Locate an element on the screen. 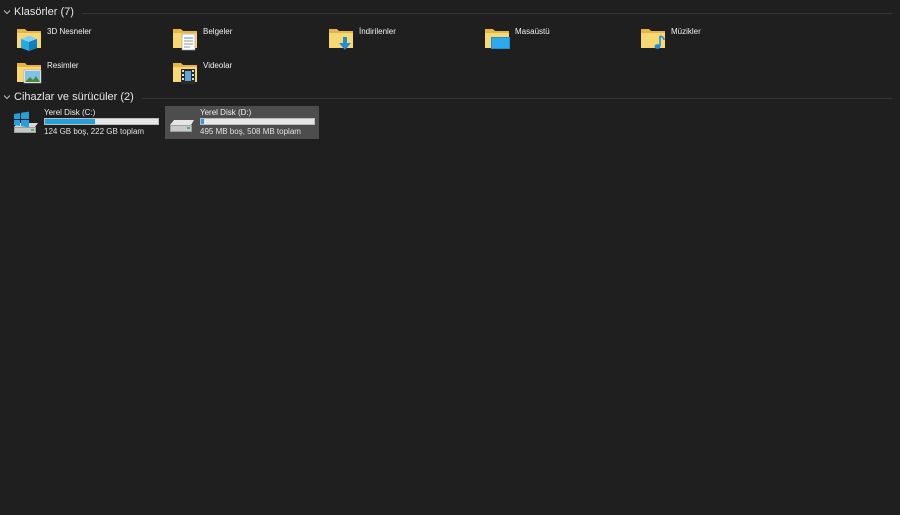  folder-tile-music: Müzikler is located at coordinates (711, 40).